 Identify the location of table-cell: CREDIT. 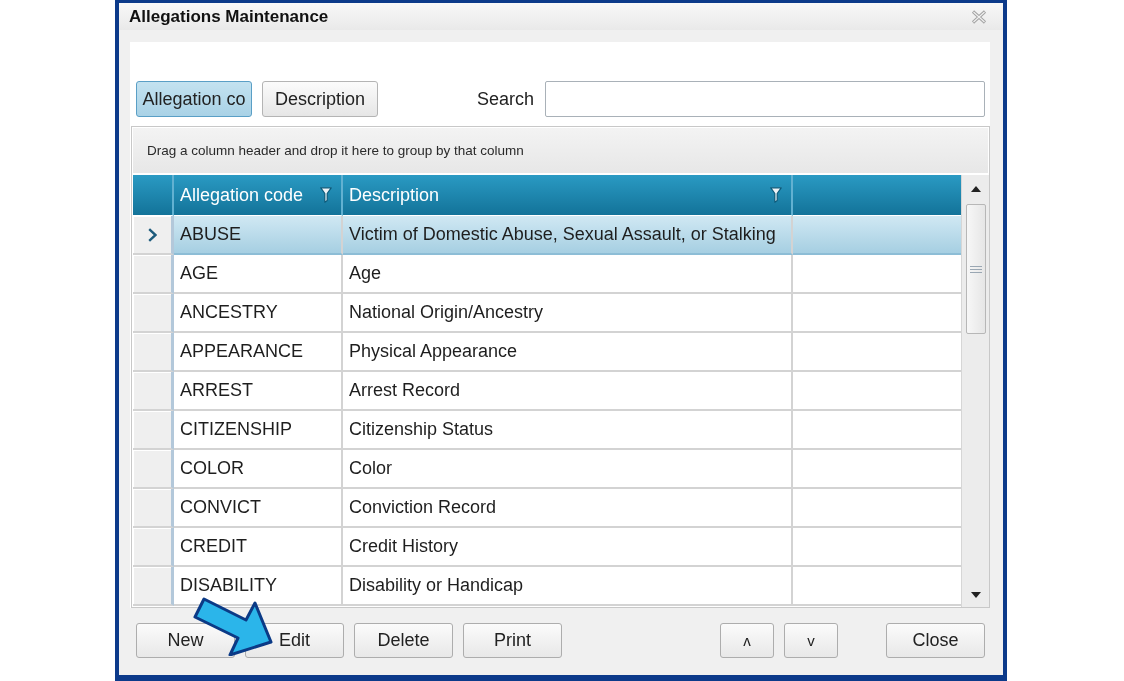
(258, 547).